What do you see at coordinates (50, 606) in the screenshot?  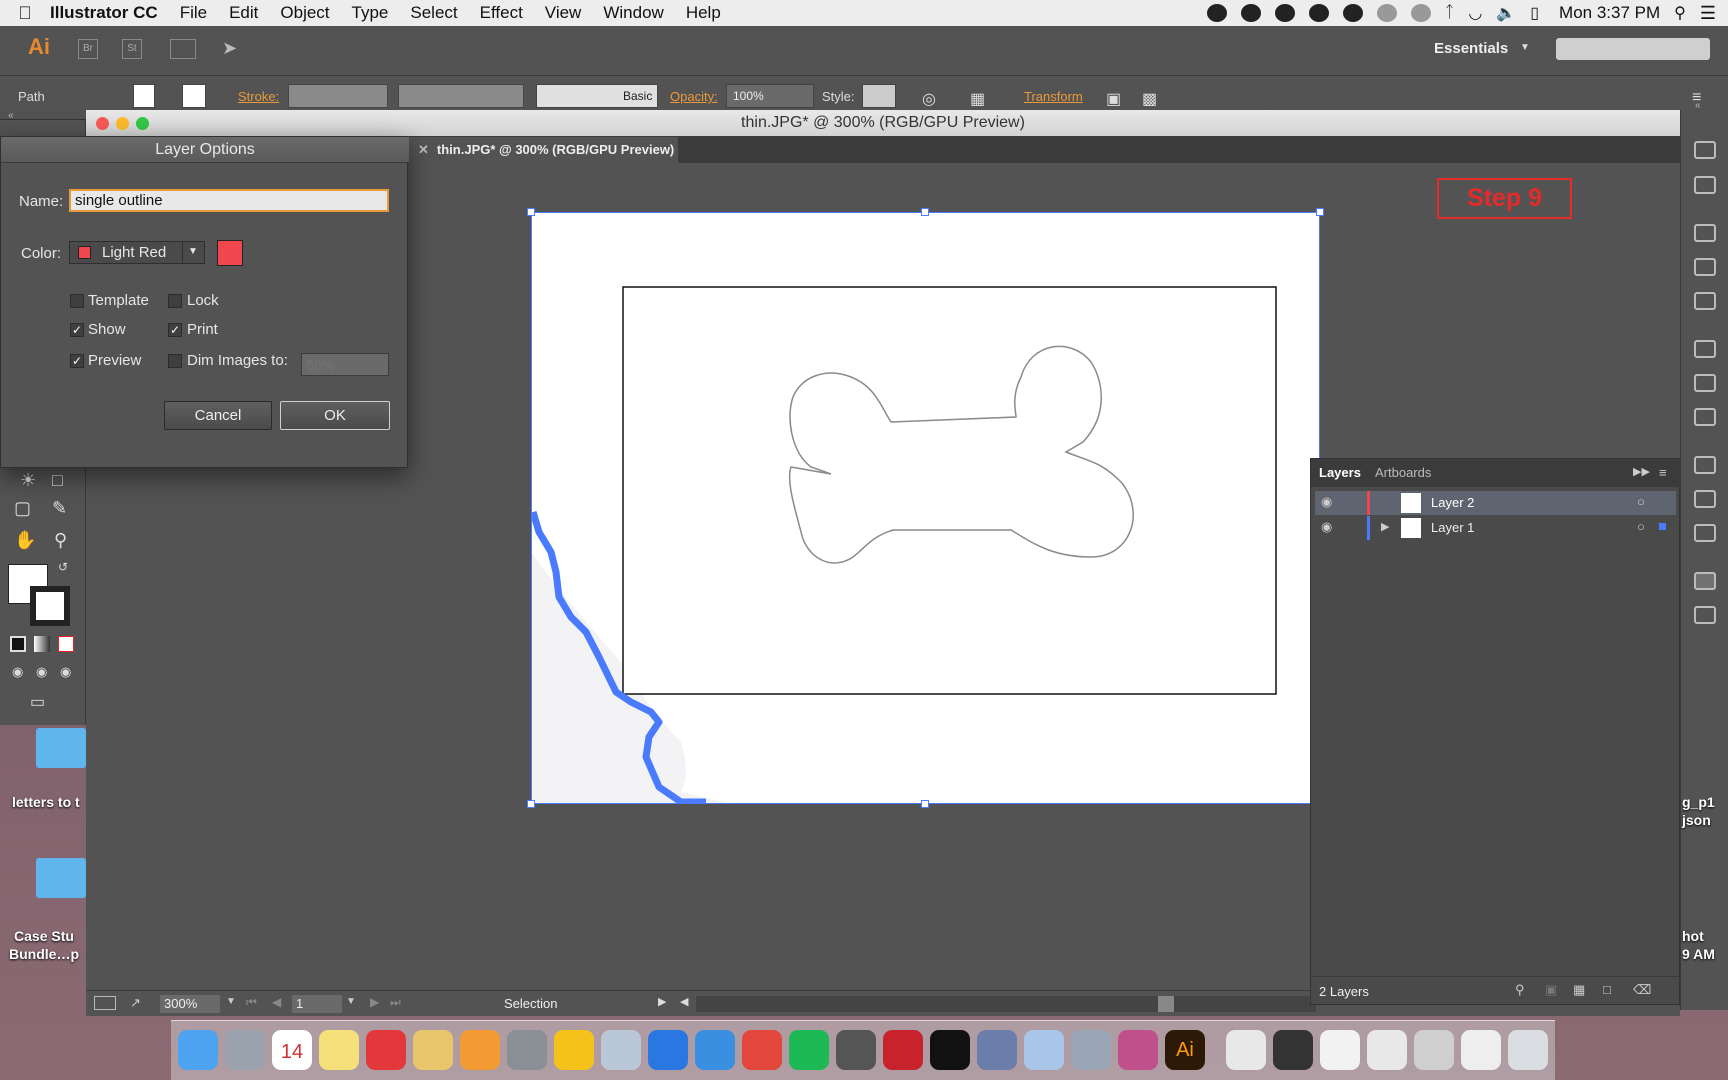 I see `stroke-color-swatch` at bounding box center [50, 606].